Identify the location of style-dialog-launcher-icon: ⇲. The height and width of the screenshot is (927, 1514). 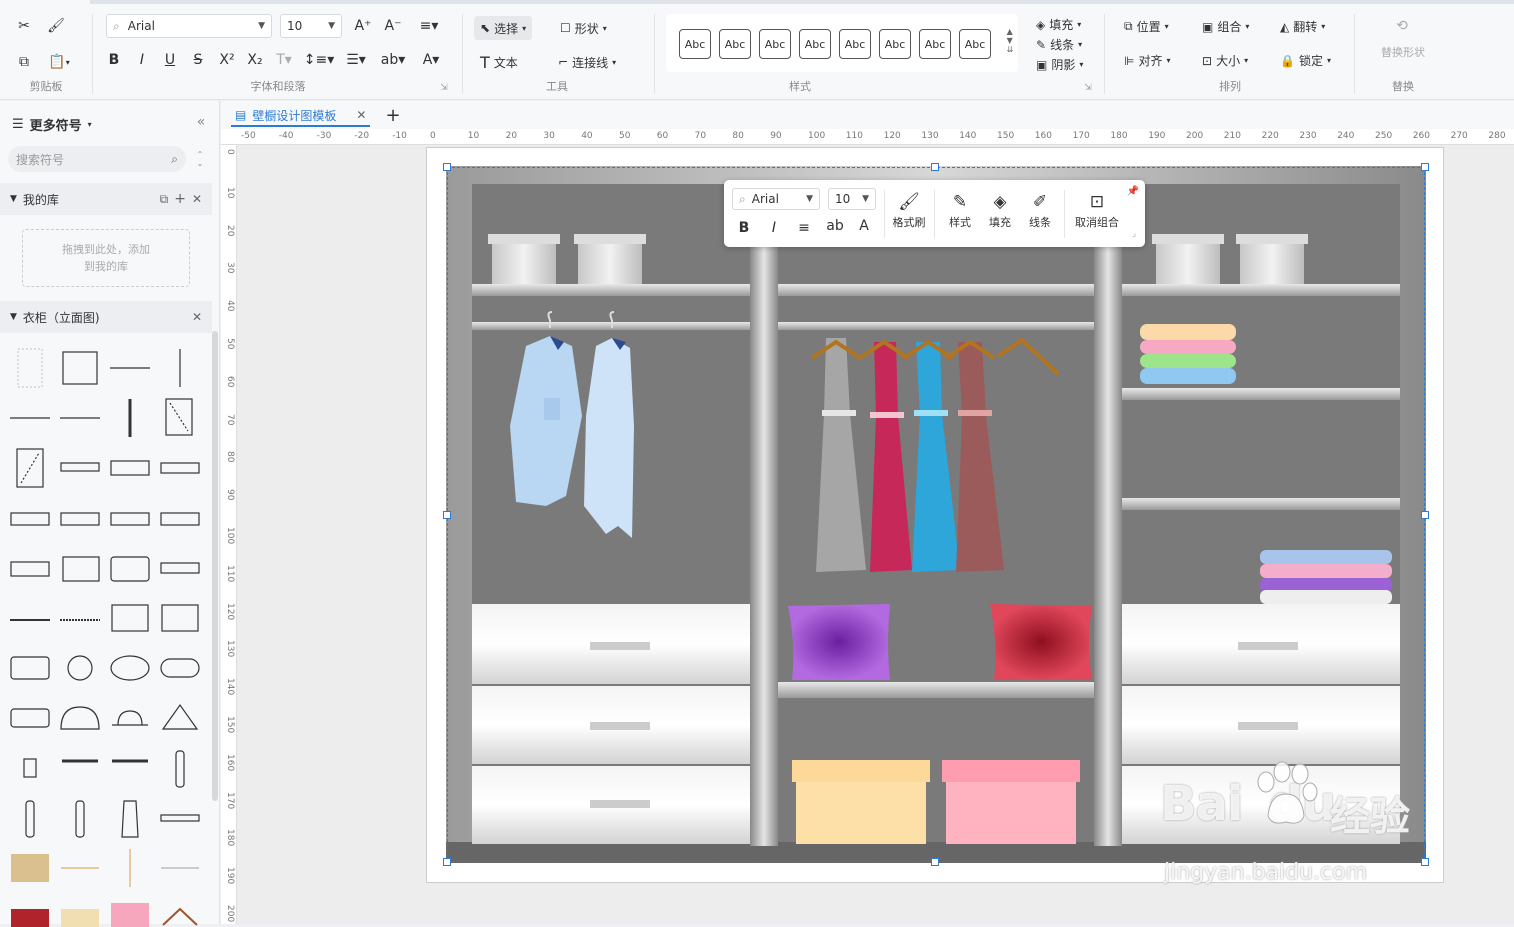
(1088, 88).